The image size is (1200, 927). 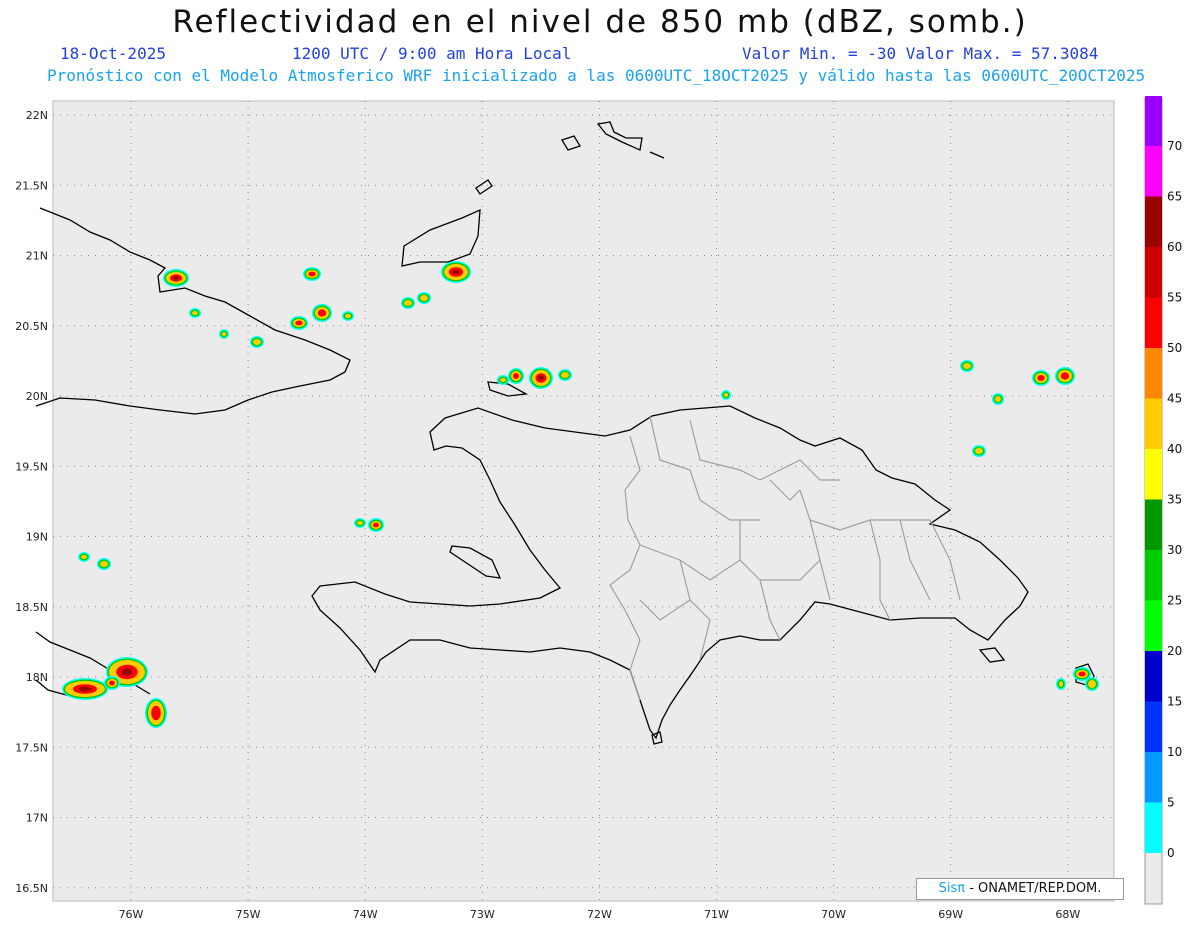 What do you see at coordinates (716, 914) in the screenshot?
I see `lon-label: 71W` at bounding box center [716, 914].